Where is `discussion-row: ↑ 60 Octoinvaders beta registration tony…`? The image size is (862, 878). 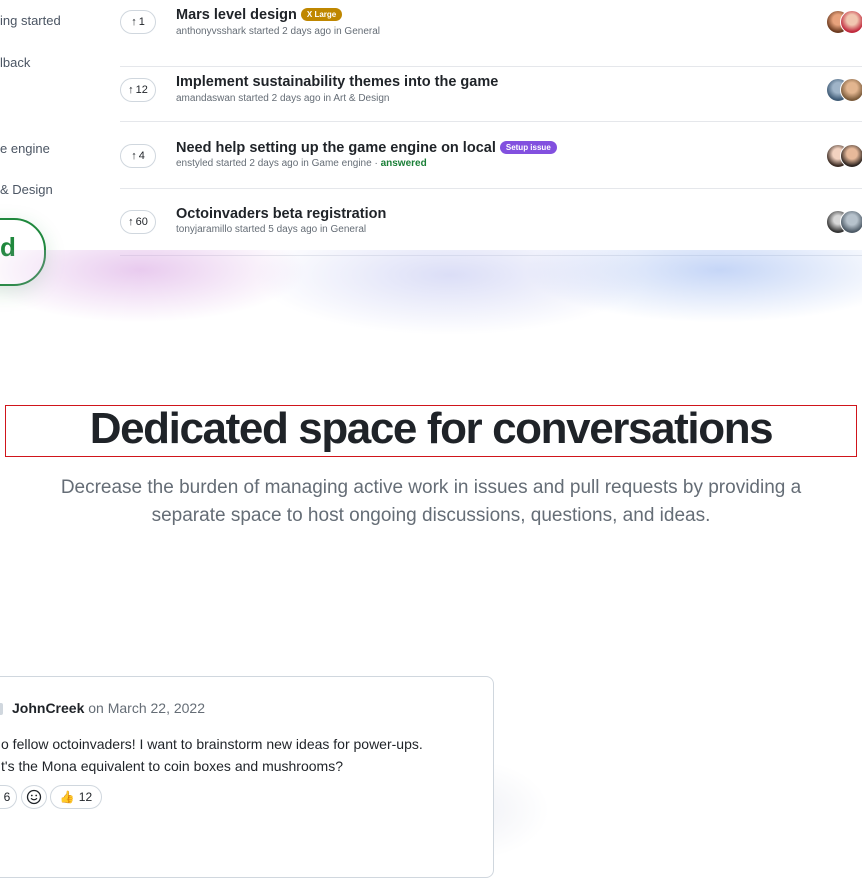 discussion-row: ↑ 60 Octoinvaders beta registration tony… is located at coordinates (491, 221).